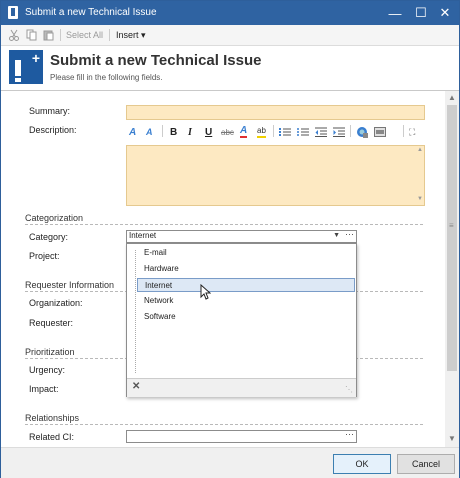 Image resolution: width=460 pixels, height=478 pixels. I want to click on insert-menu: Insert ▾, so click(131, 35).